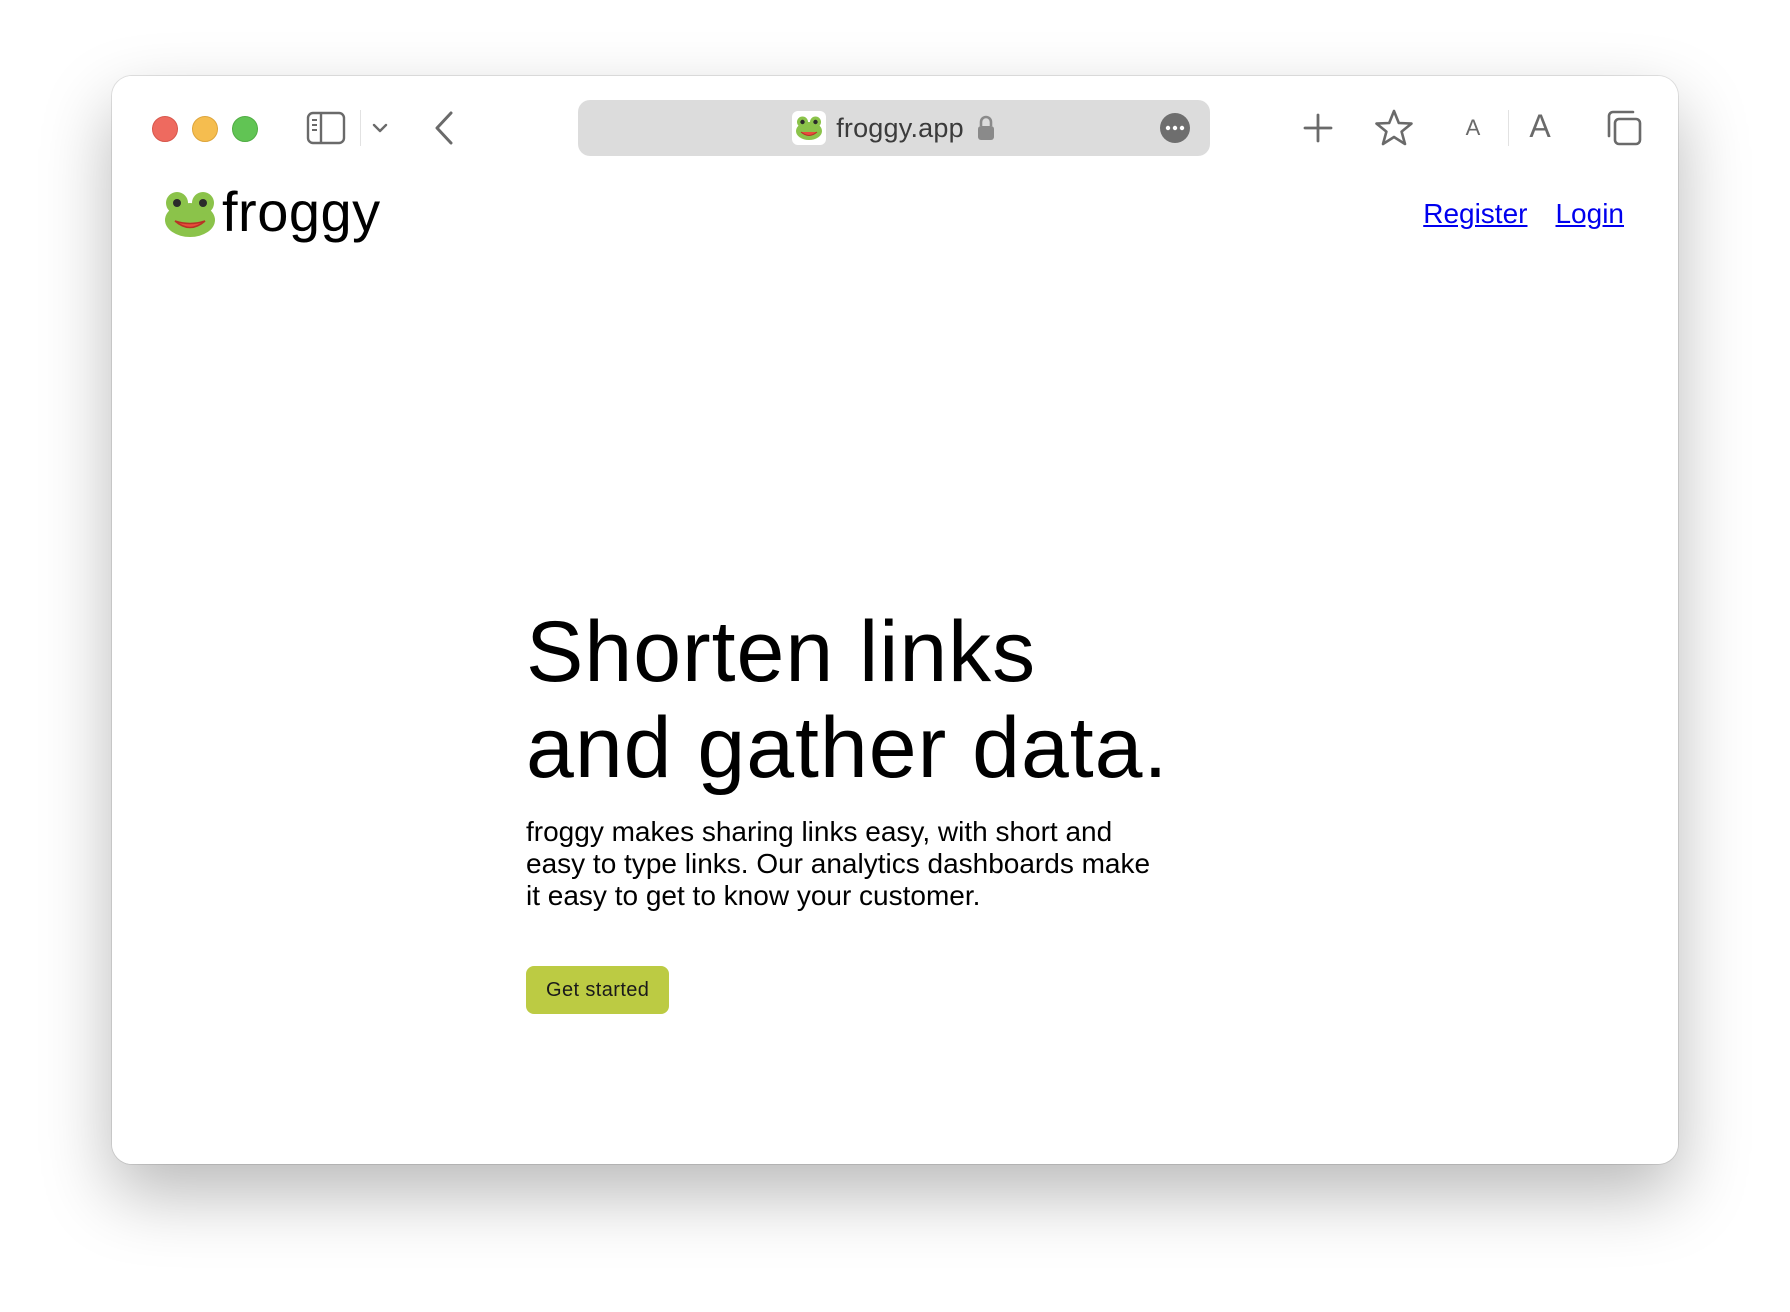 The height and width of the screenshot is (1312, 1790). I want to click on address-bar-content: froggy.app, so click(894, 128).